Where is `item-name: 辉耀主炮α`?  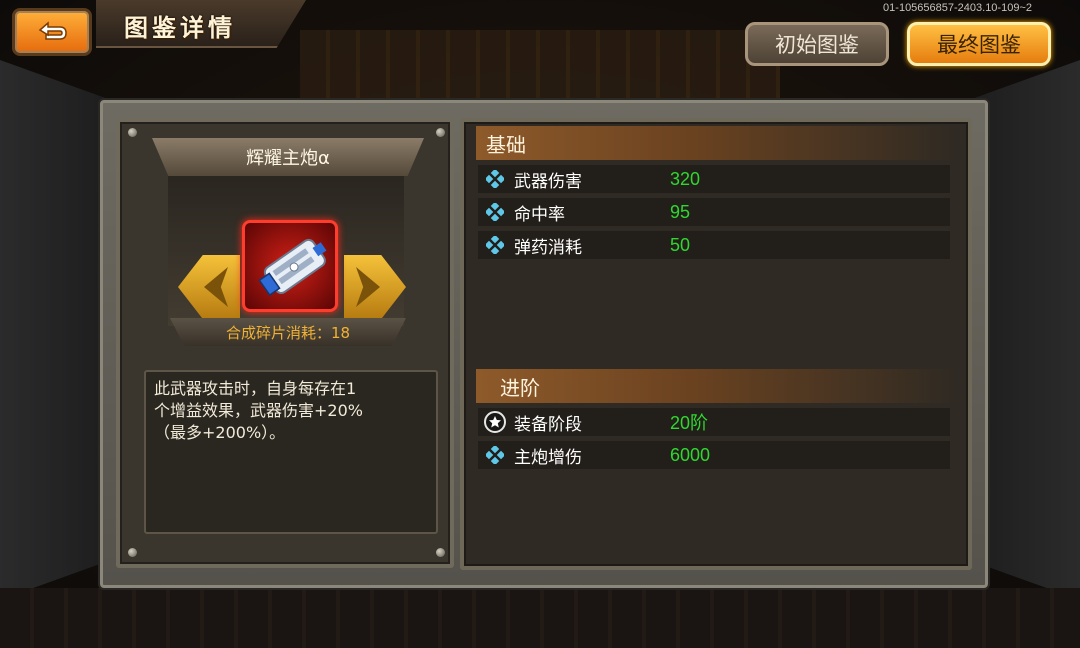 item-name: 辉耀主炮α is located at coordinates (288, 158).